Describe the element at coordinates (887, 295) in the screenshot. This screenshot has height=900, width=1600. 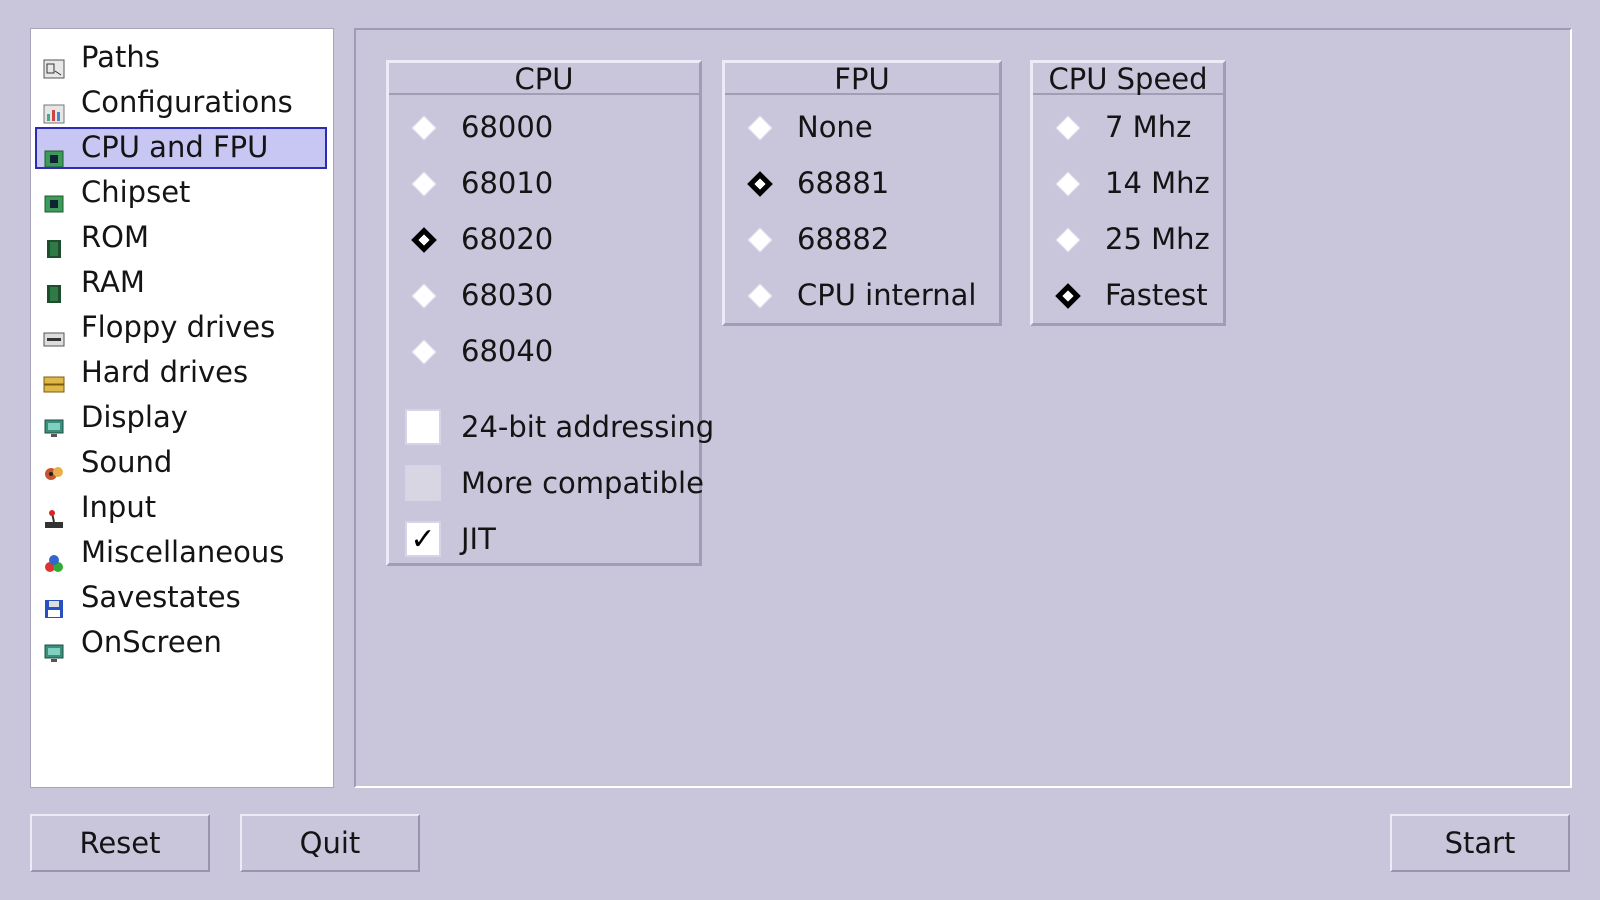
I see `option-label: CPU internal` at that location.